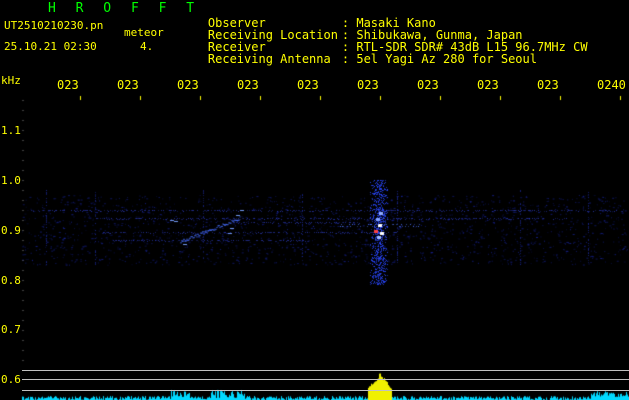 Image resolution: width=629 pixels, height=400 pixels. I want to click on freq-tick-label: 1.1, so click(11, 130).